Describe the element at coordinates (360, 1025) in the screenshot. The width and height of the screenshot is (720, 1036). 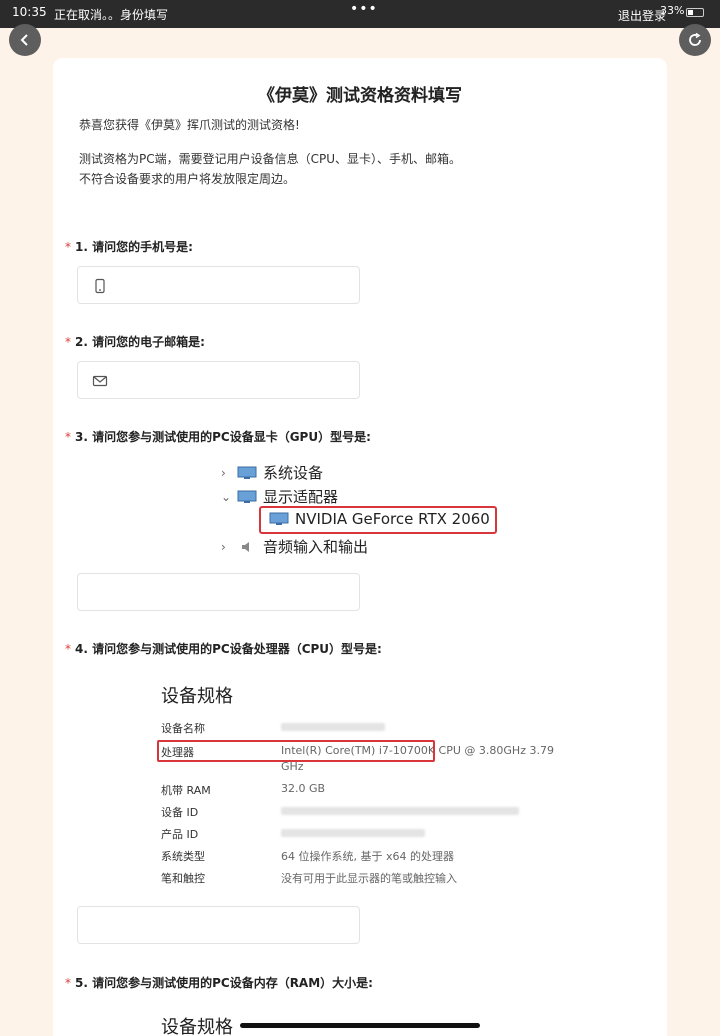
I see `home-indicator` at that location.